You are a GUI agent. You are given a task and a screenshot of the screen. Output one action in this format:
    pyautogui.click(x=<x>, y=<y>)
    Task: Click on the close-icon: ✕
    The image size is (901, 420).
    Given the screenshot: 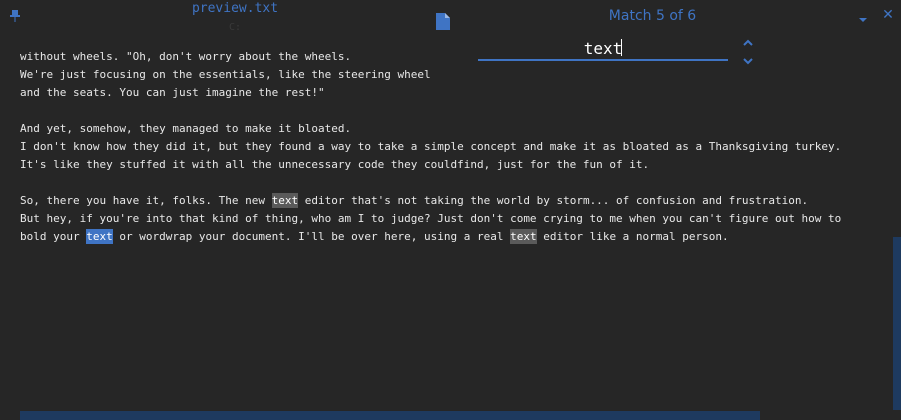 What is the action you would take?
    pyautogui.click(x=888, y=15)
    